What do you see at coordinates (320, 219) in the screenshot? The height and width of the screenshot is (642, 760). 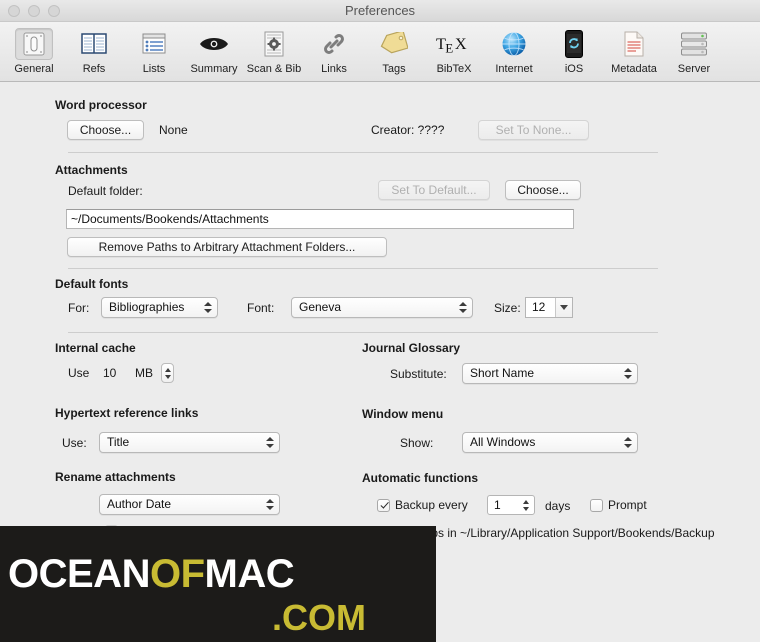 I see `attachments-folder-path-input: ~/Documents/Bookends/Attachments` at bounding box center [320, 219].